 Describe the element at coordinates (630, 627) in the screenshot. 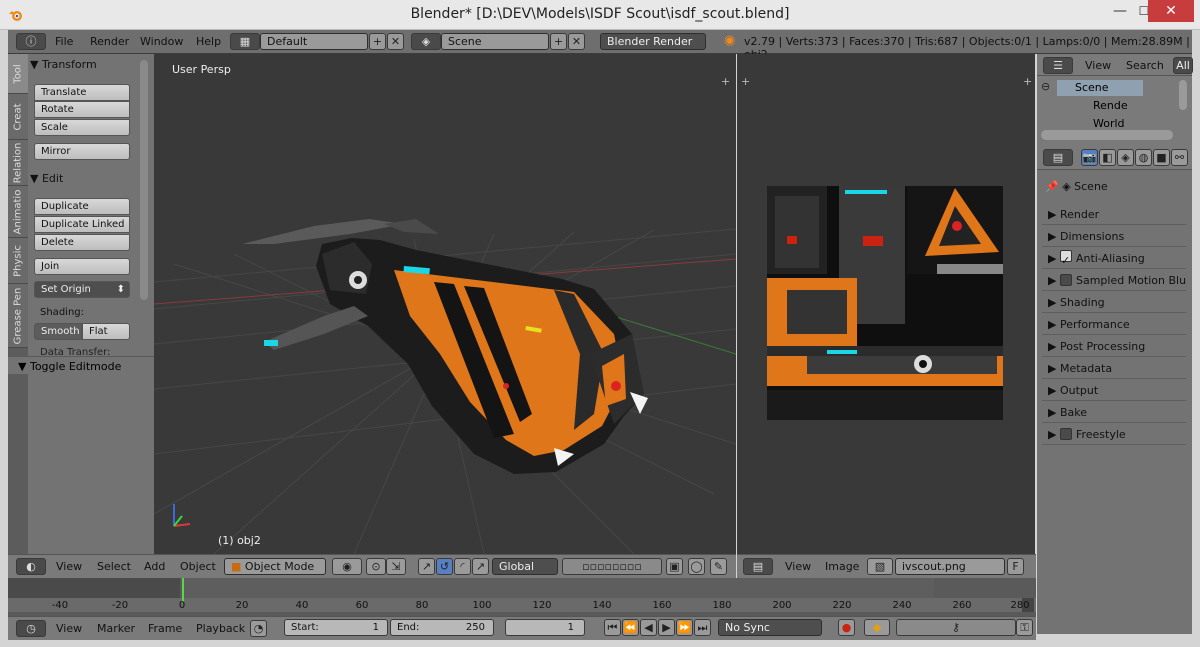

I see `jump-prev-key-icon: ⏪` at that location.